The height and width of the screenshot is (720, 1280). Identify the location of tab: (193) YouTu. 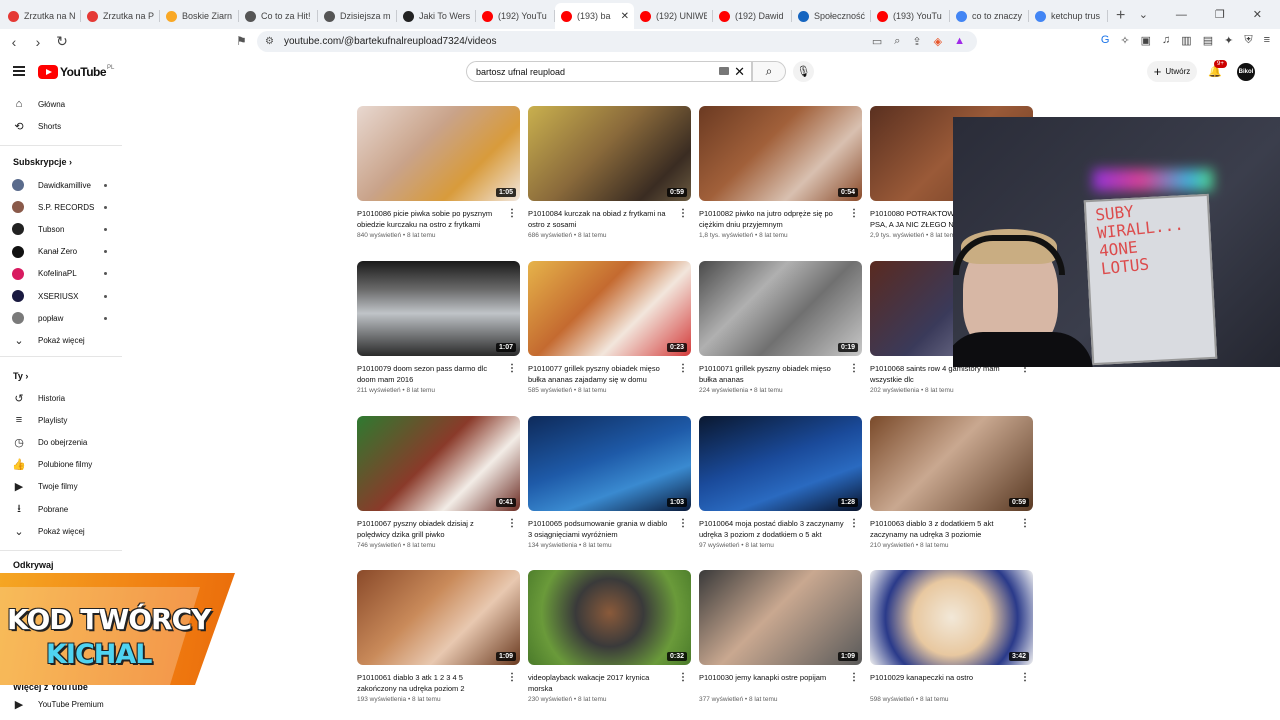
(910, 16).